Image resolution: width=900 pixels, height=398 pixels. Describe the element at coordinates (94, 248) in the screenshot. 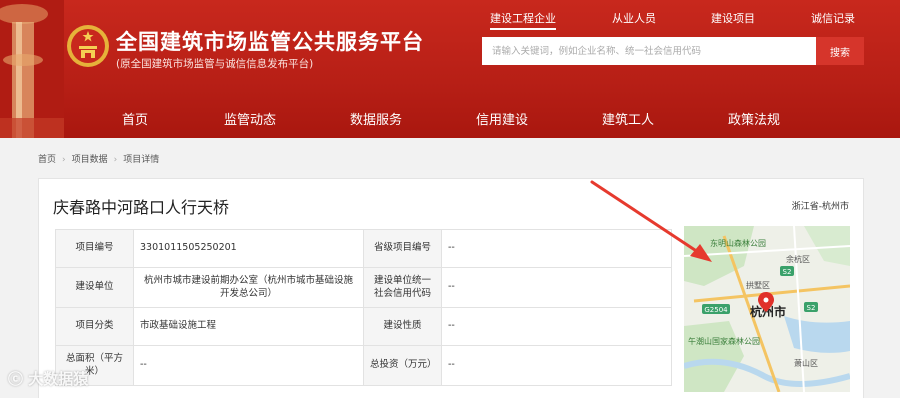

I see `label-project-number: 项目编号` at that location.